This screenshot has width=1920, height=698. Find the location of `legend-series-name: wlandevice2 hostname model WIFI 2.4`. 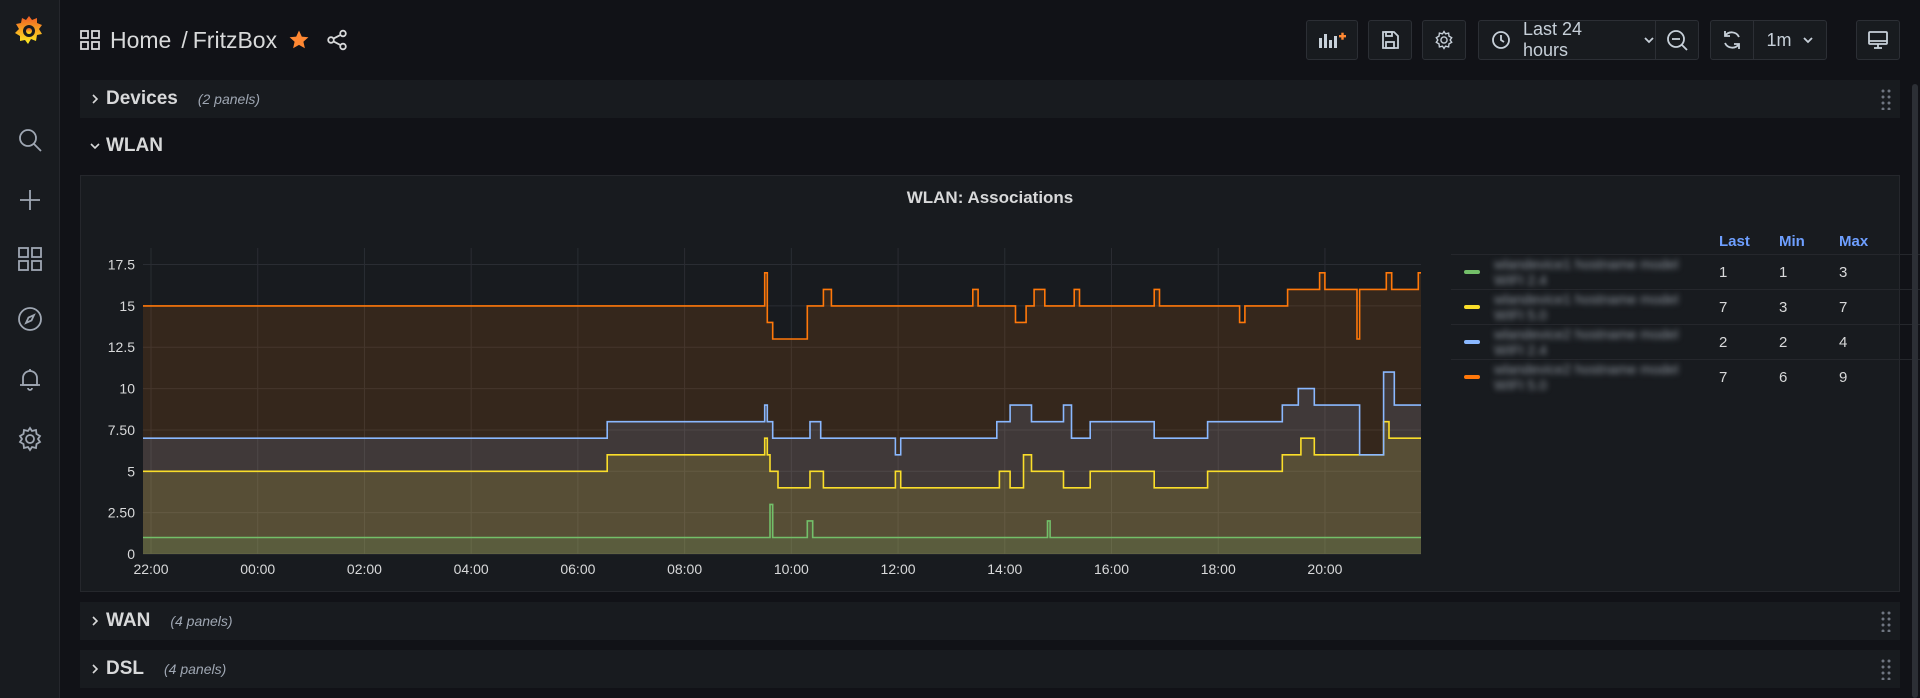

legend-series-name: wlandevice2 hostname model WIFI 2.4 is located at coordinates (1589, 342).